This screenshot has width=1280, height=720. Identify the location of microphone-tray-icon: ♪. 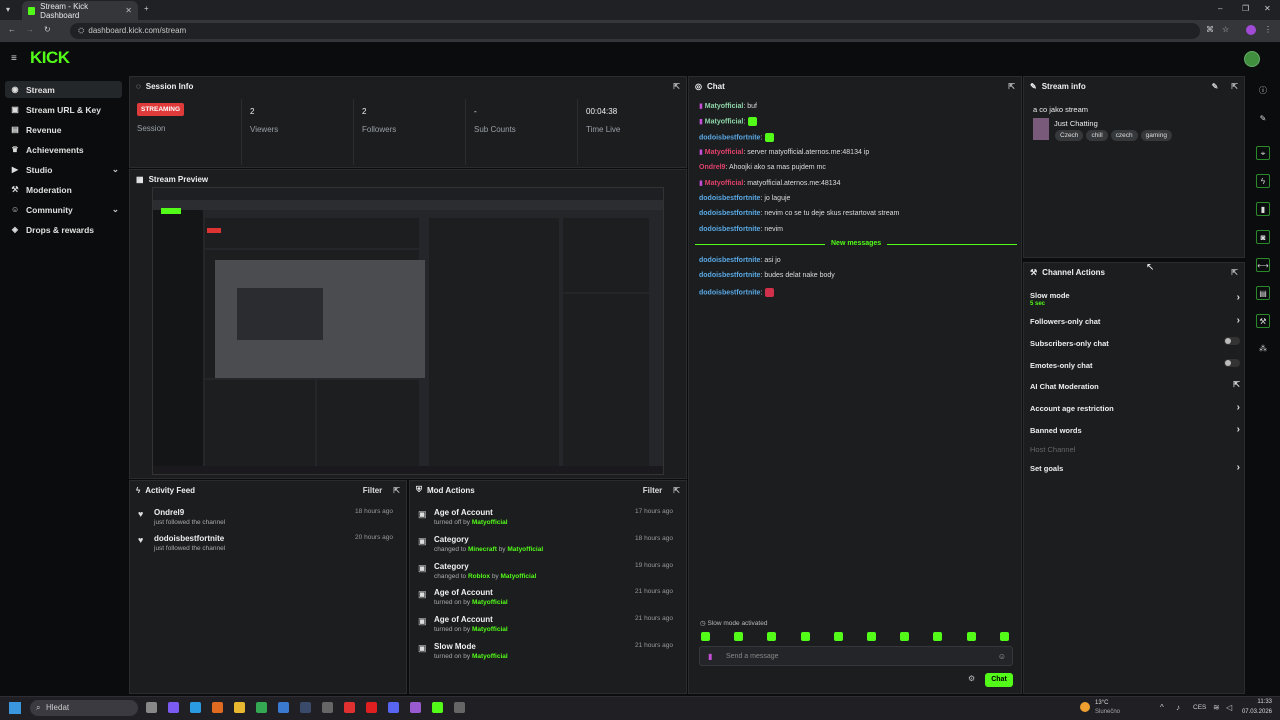
(1178, 707).